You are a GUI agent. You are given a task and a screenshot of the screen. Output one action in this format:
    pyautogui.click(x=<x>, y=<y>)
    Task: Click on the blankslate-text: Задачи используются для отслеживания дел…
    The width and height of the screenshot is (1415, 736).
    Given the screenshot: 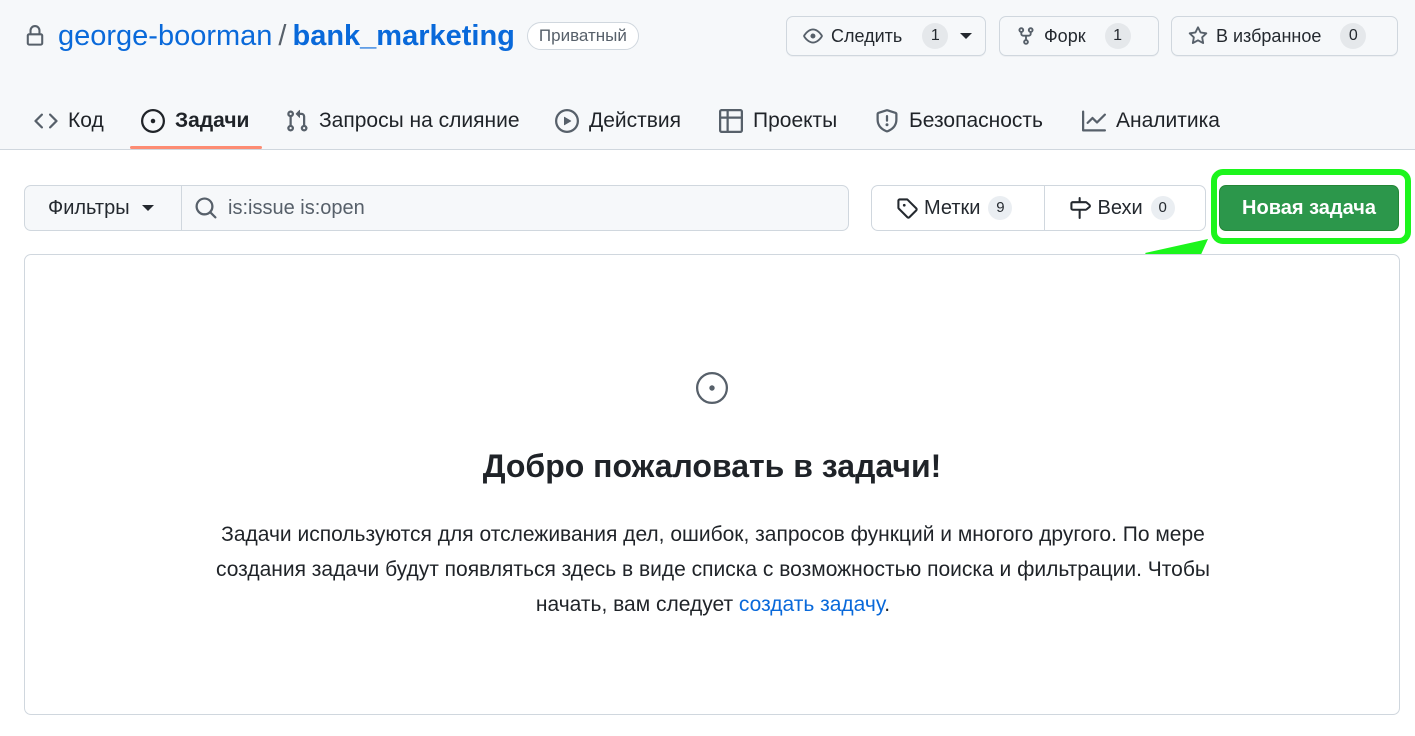 What is the action you would take?
    pyautogui.click(x=712, y=569)
    